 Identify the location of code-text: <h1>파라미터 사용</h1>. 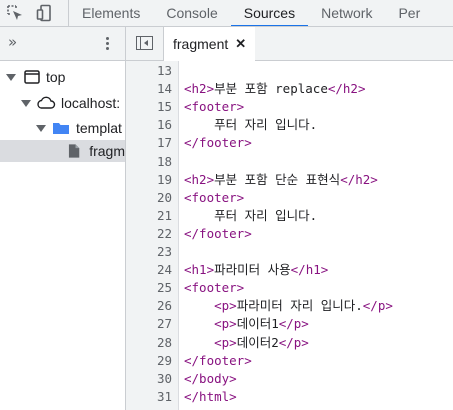
(256, 270).